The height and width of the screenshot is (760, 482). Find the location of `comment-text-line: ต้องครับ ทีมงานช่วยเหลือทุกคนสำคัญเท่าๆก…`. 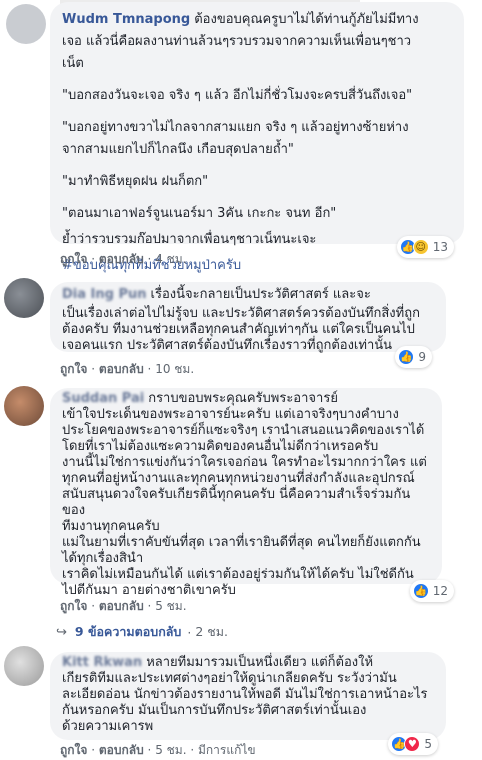

comment-text-line: ต้องครับ ทีมงานช่วยเหลือทุกคนสำคัญเท่าๆก… is located at coordinates (238, 329).